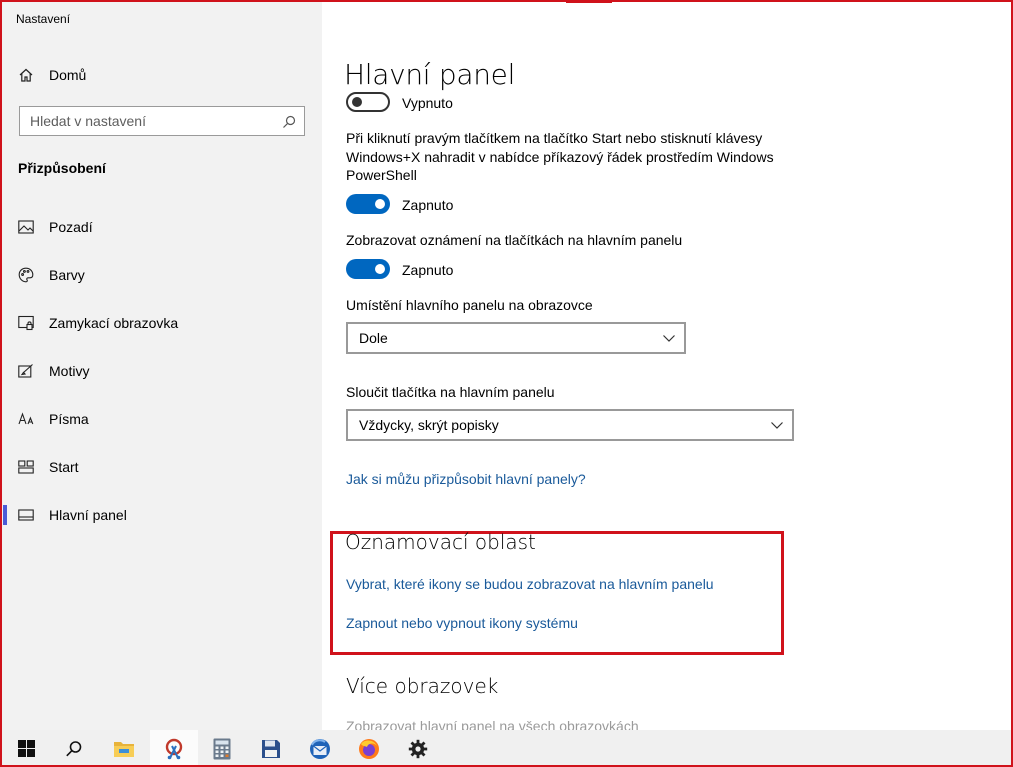 The width and height of the screenshot is (1013, 767). What do you see at coordinates (69, 419) in the screenshot?
I see `sidebar-item-label: Písma` at bounding box center [69, 419].